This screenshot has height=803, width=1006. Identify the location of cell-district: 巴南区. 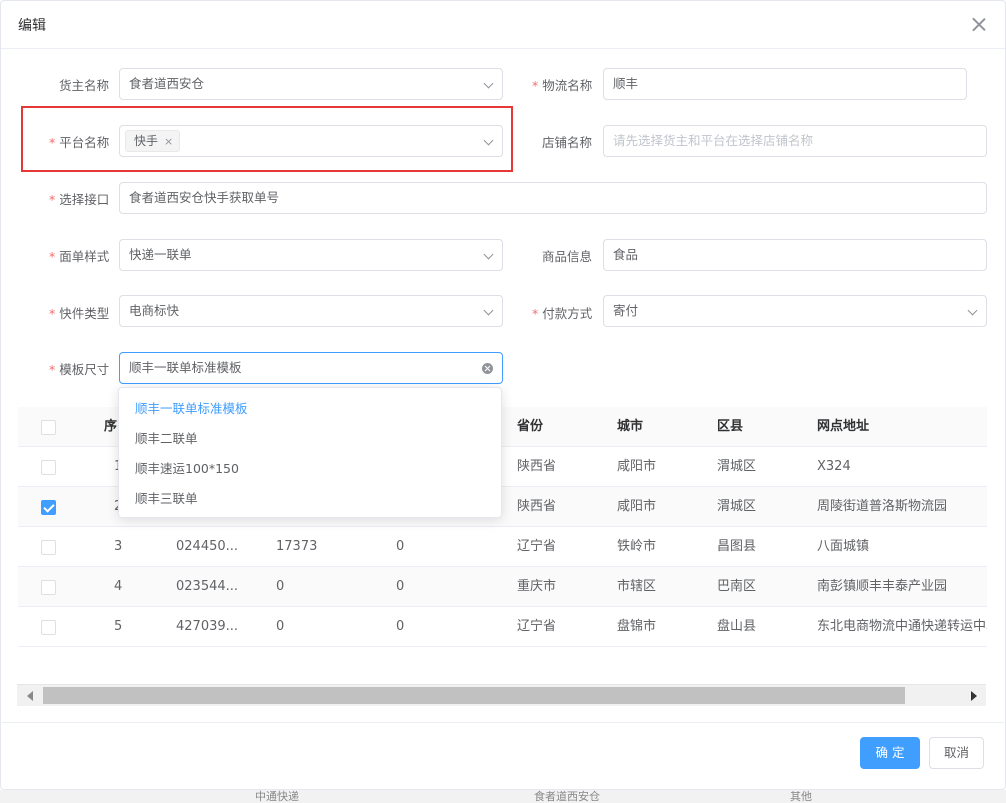
(737, 586).